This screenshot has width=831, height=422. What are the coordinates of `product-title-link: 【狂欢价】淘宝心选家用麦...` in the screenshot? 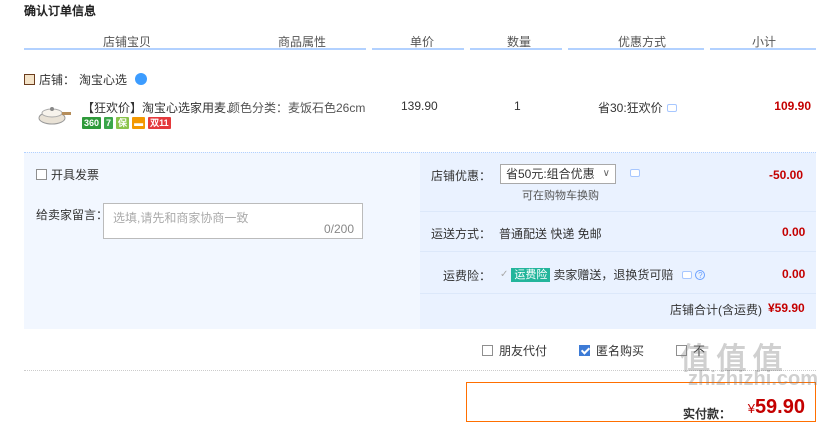 It's located at (157, 107).